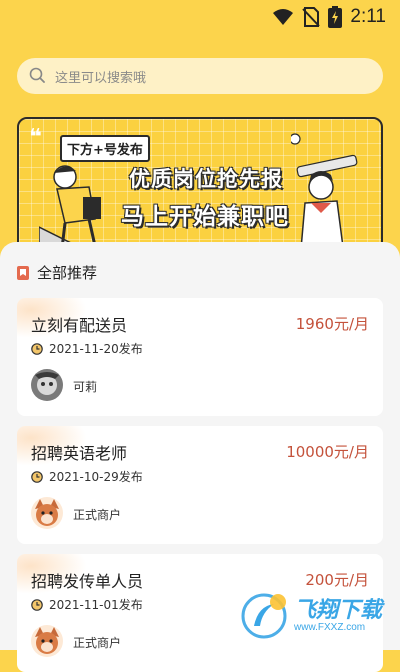 The height and width of the screenshot is (672, 400). What do you see at coordinates (205, 217) in the screenshot?
I see `banner-subheadline: 马上开始兼职吧` at bounding box center [205, 217].